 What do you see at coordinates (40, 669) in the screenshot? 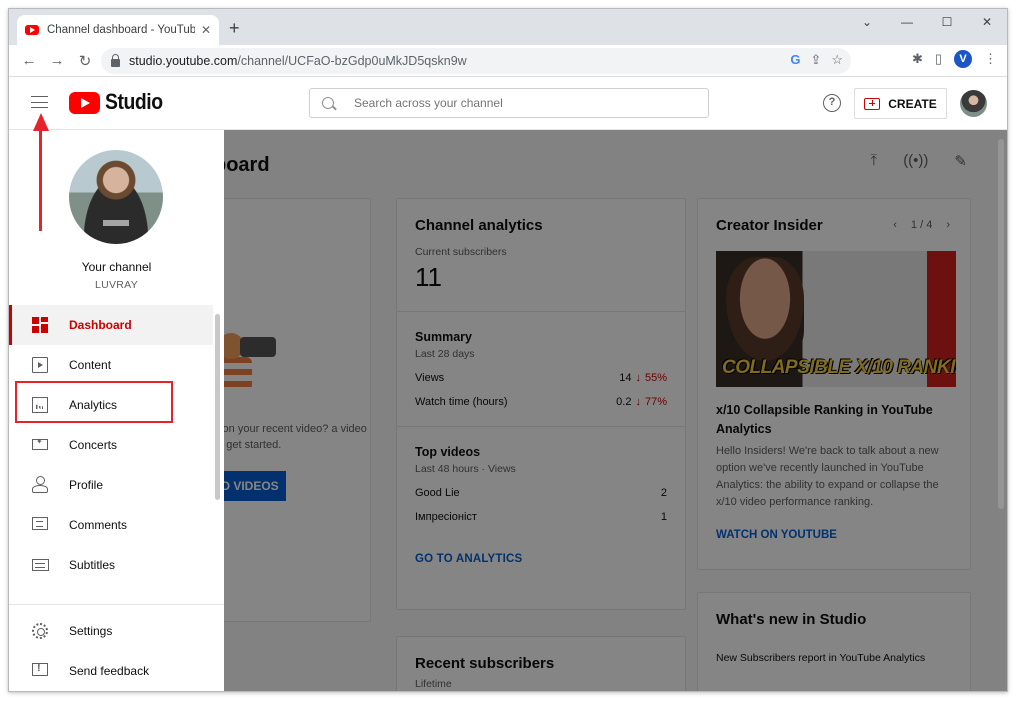
I see `feedback-icon` at bounding box center [40, 669].